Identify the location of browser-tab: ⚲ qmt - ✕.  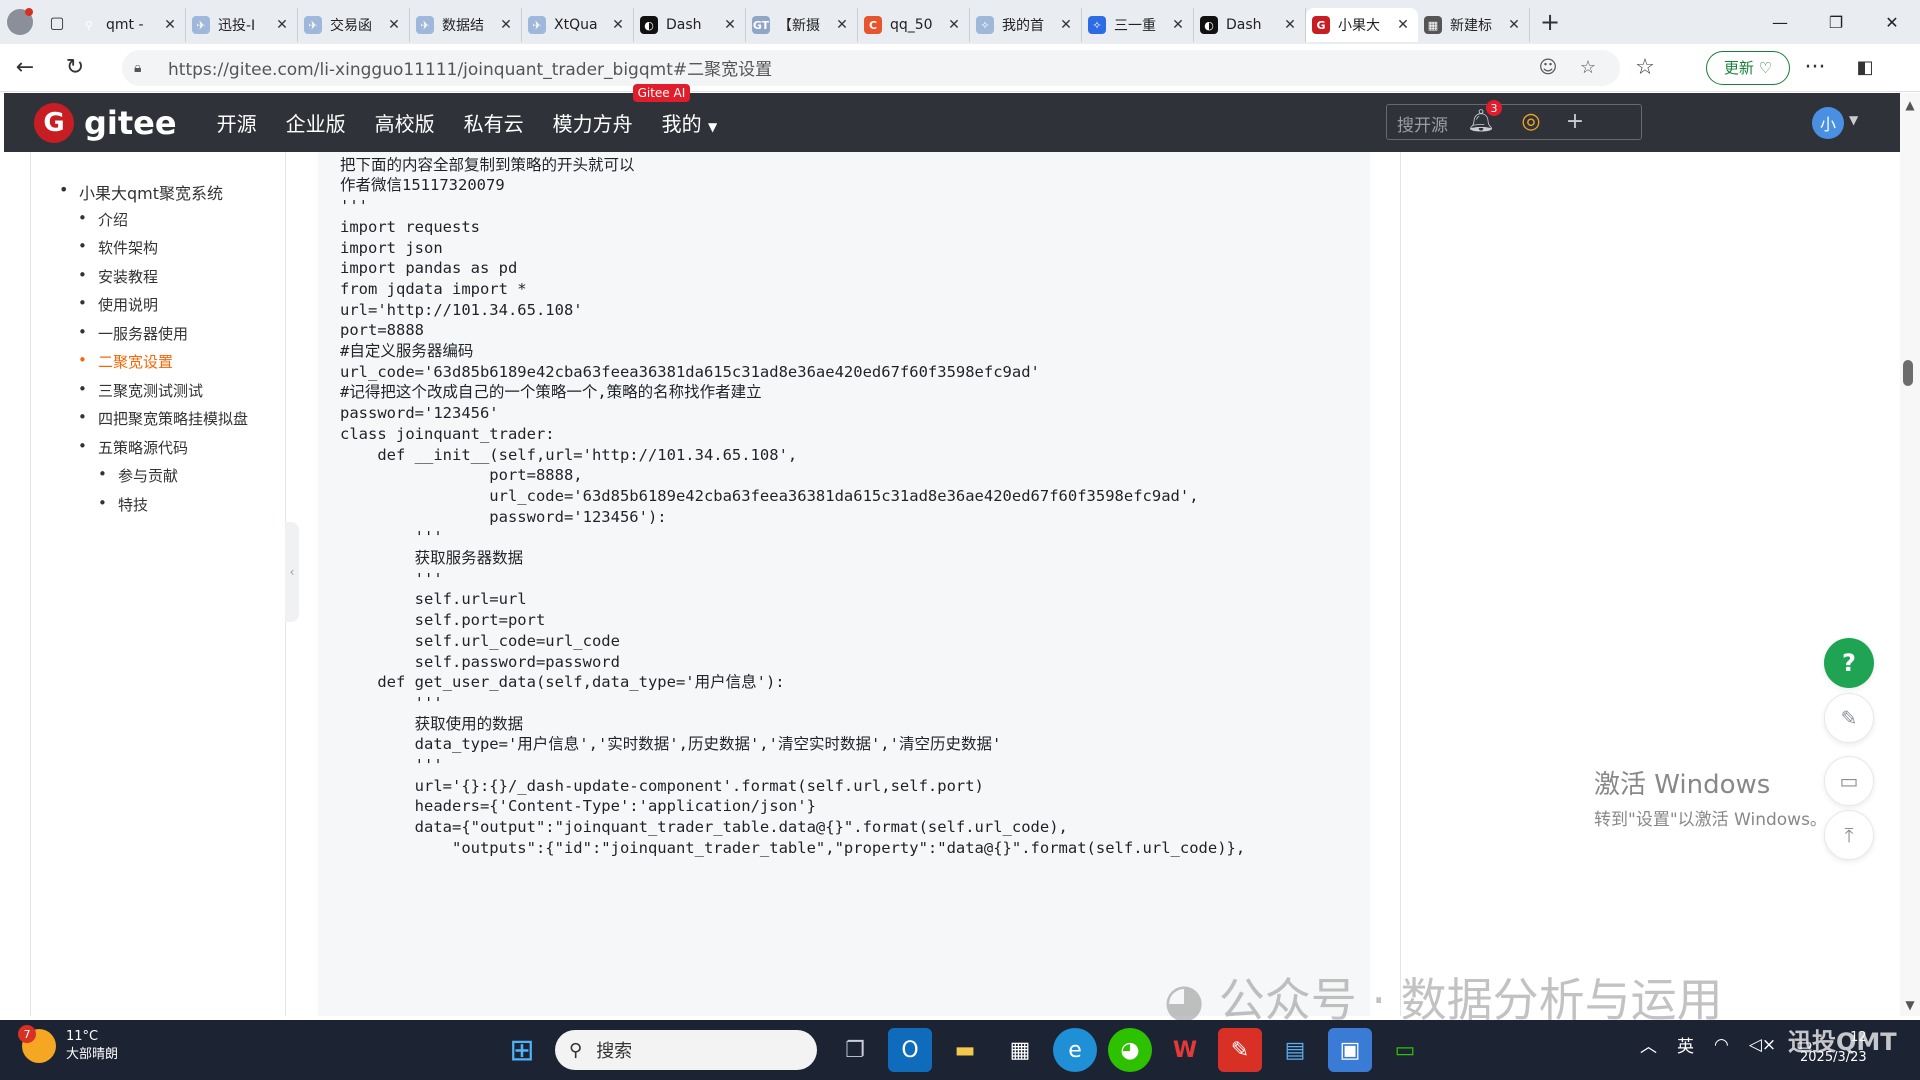
(130, 25).